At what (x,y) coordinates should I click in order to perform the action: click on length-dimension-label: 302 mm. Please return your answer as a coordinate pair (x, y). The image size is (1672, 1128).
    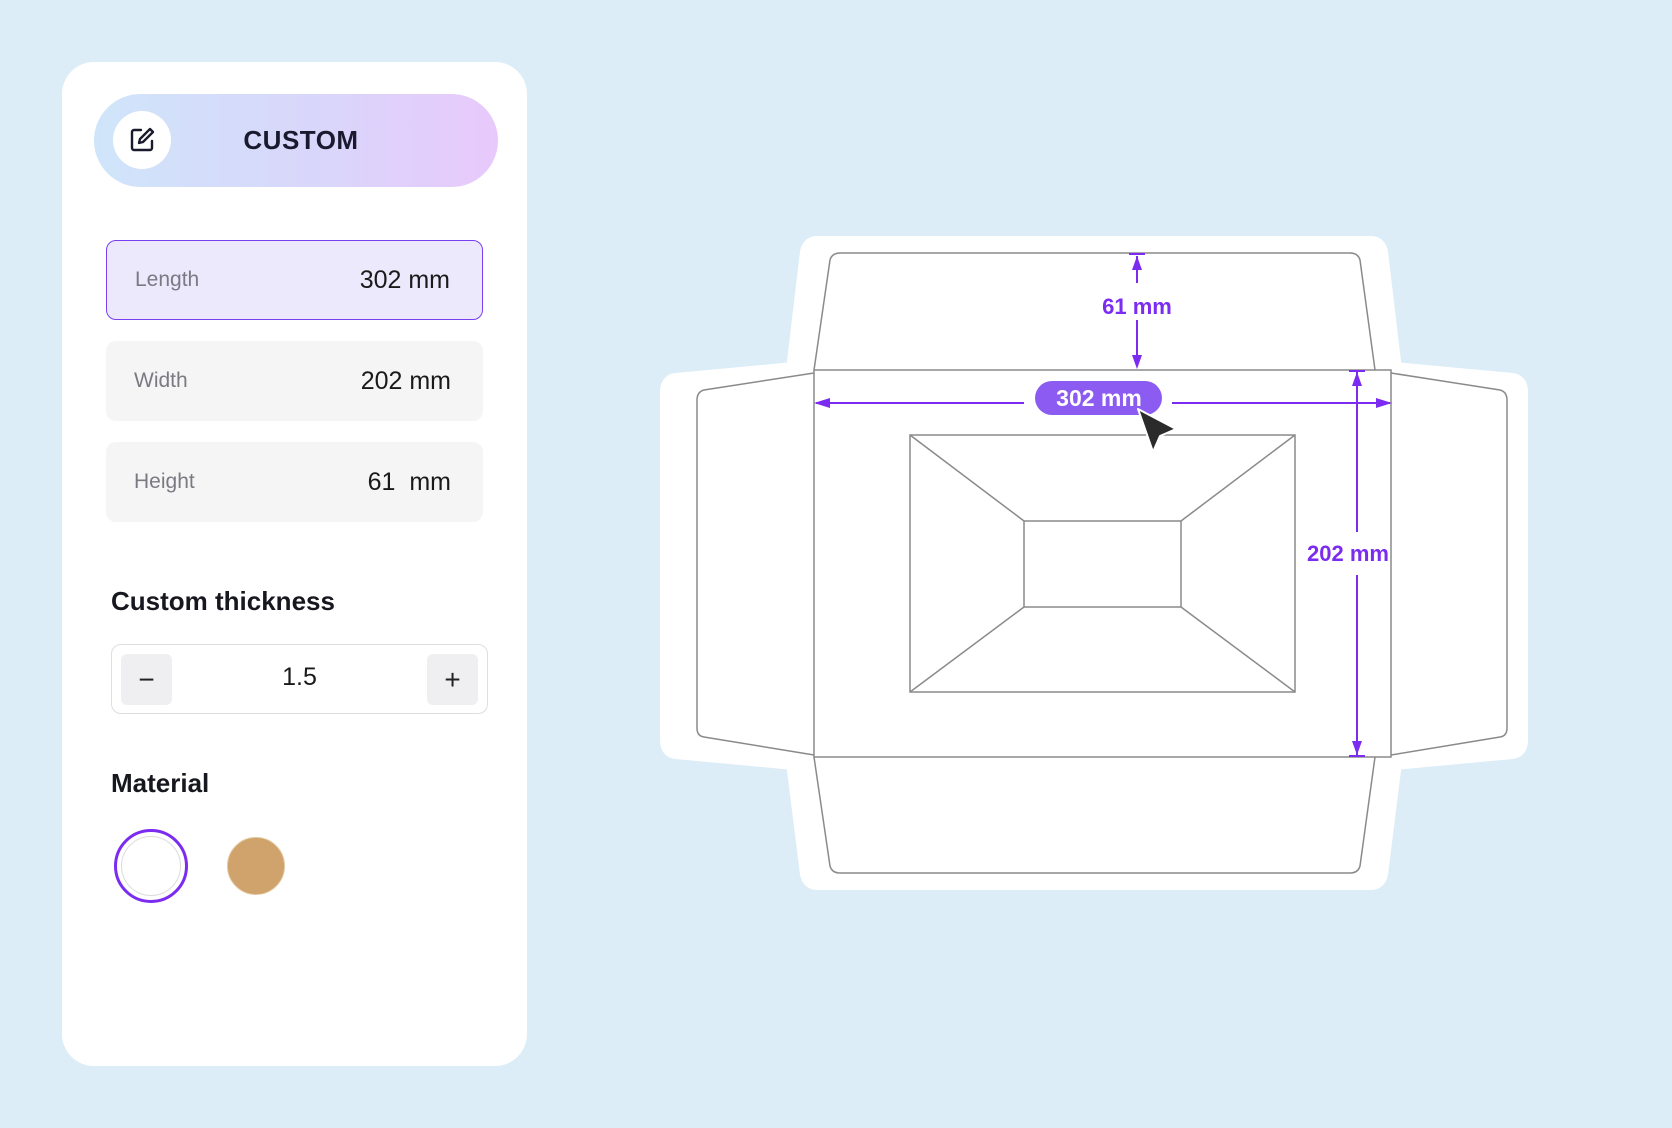
    Looking at the image, I should click on (1099, 398).